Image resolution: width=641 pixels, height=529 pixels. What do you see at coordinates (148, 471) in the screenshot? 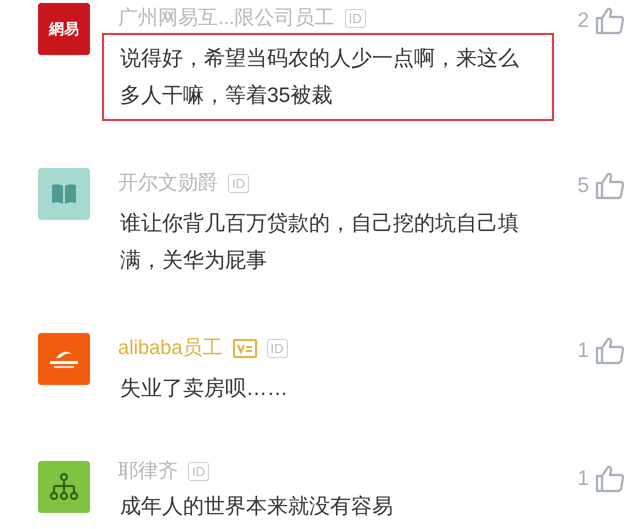
I see `user-name: 耶律齐` at bounding box center [148, 471].